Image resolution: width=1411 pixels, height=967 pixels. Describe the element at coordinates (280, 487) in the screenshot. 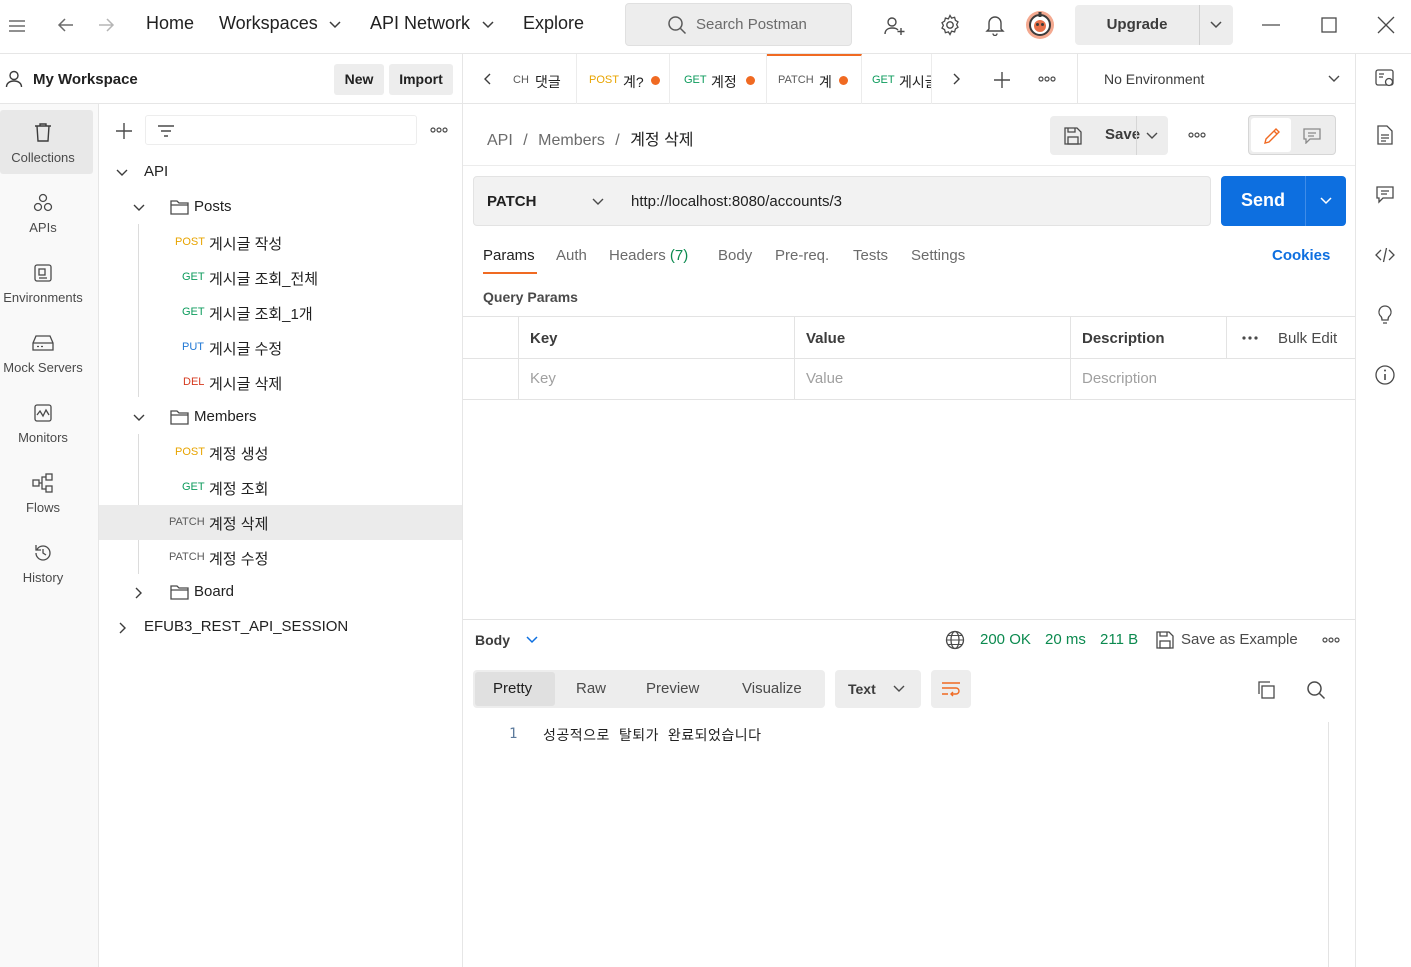

I see `request-row: GET 계정 조회` at that location.